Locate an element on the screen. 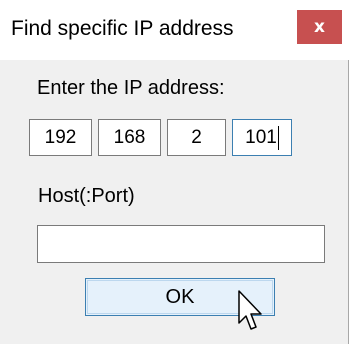  ip-octet-2-input: 168 is located at coordinates (129, 137).